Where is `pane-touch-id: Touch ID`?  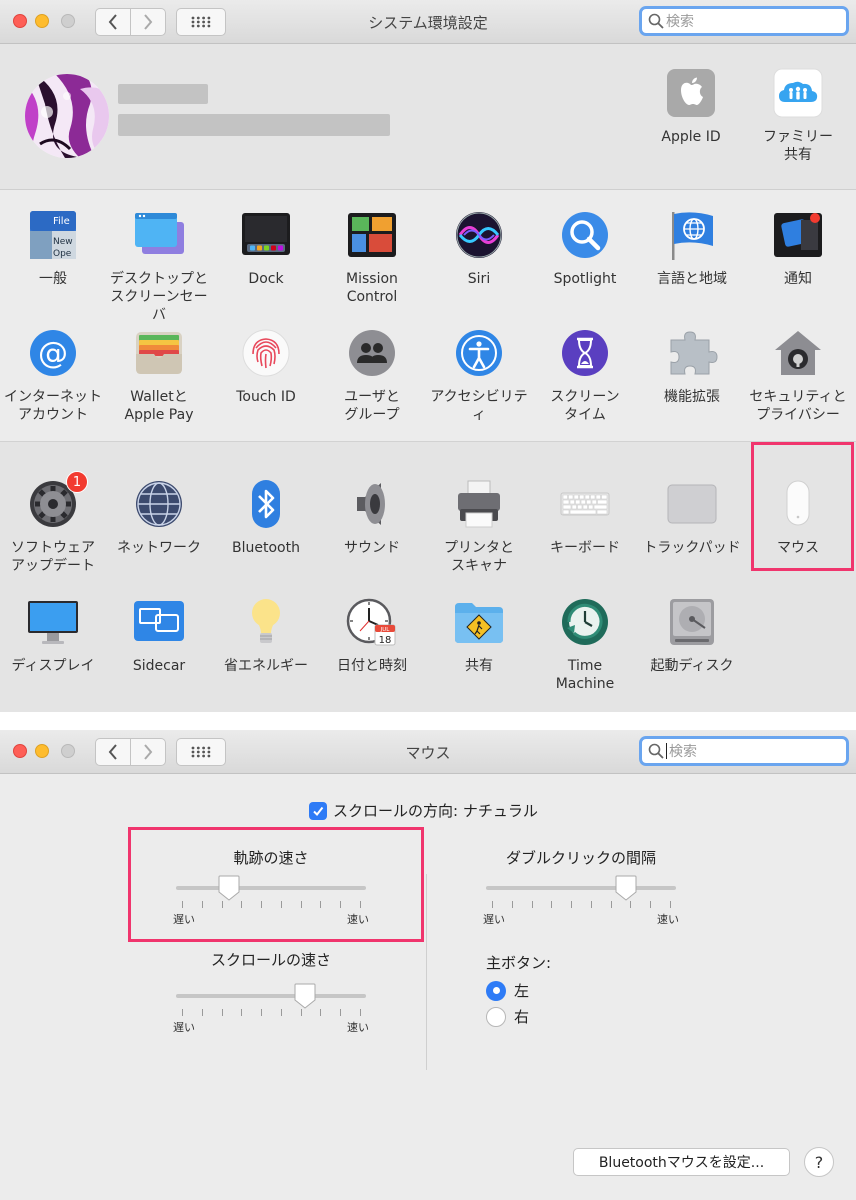 pane-touch-id: Touch ID is located at coordinates (266, 366).